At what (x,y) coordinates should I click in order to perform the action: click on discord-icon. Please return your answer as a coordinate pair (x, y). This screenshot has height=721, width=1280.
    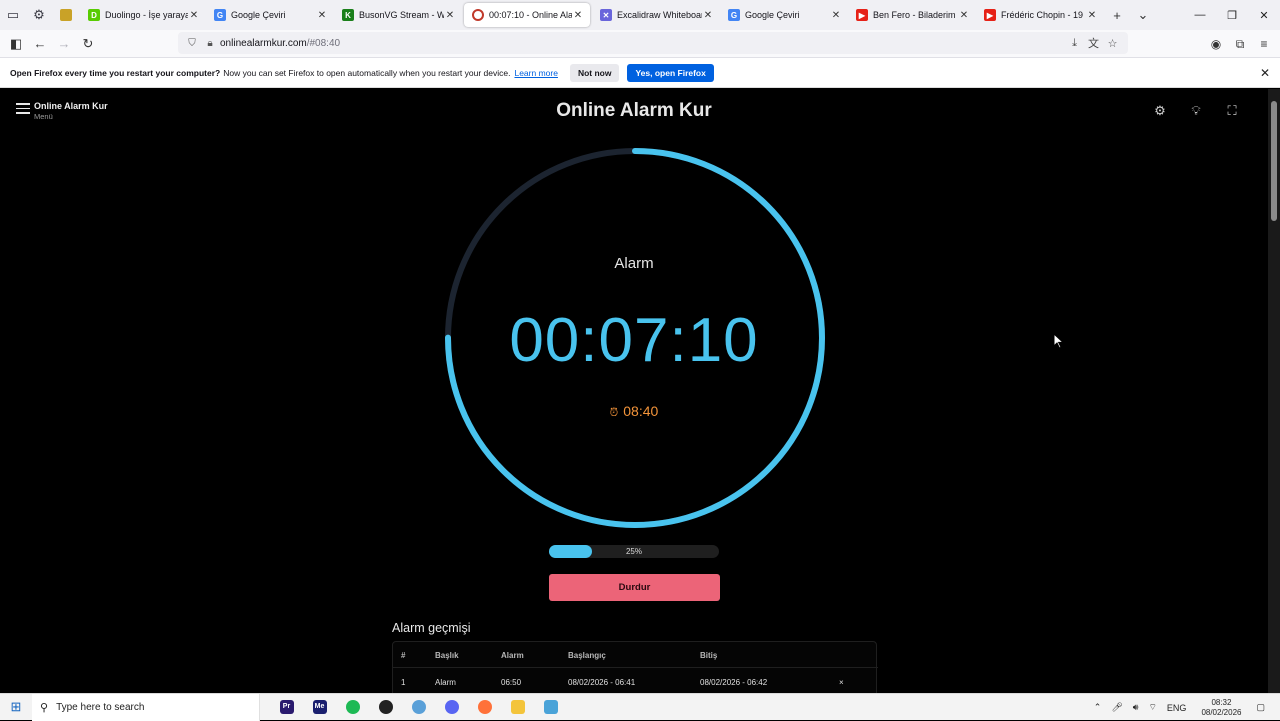
    Looking at the image, I should click on (451, 707).